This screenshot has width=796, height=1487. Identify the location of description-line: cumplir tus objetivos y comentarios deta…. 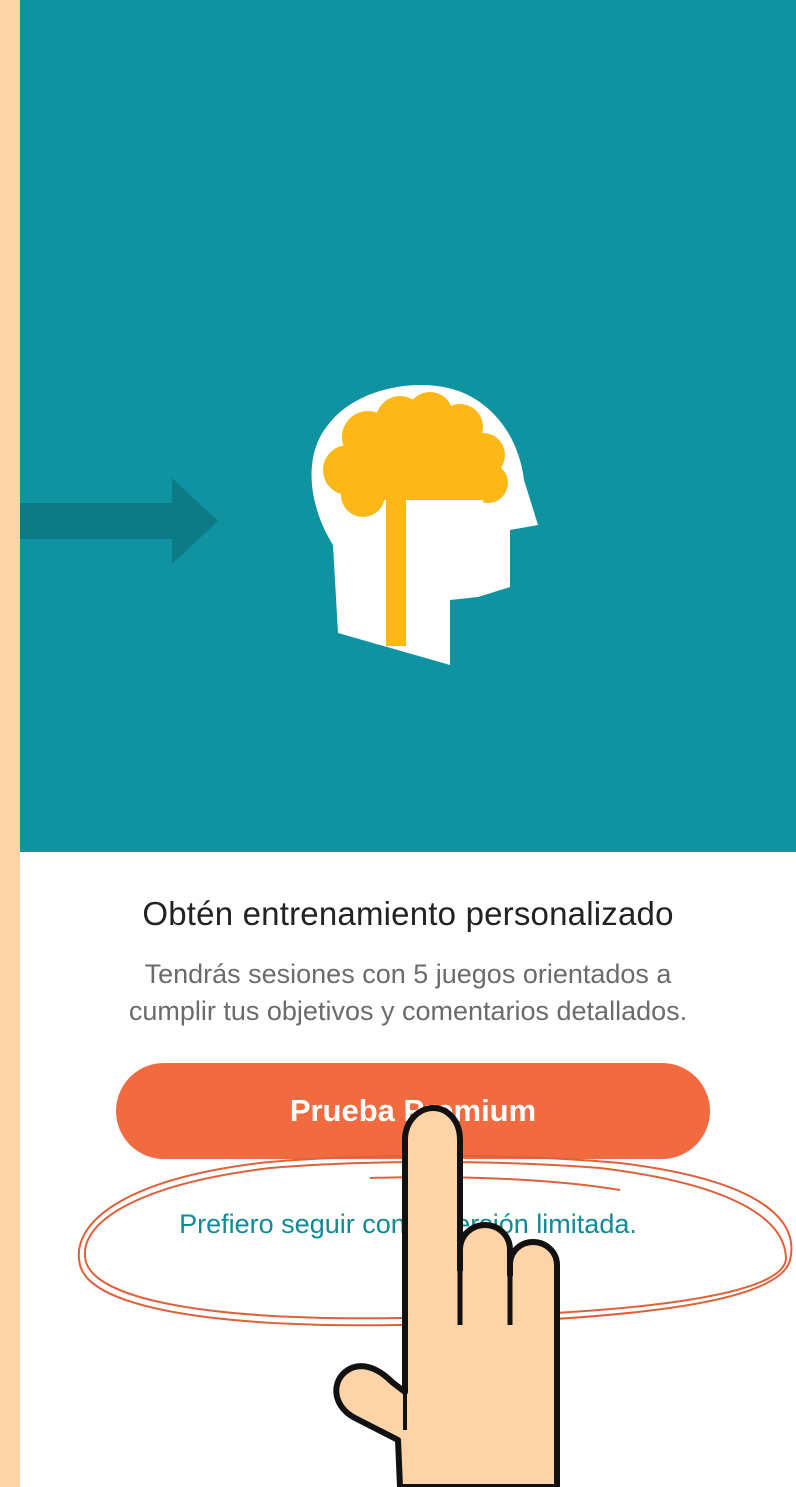
(408, 1011).